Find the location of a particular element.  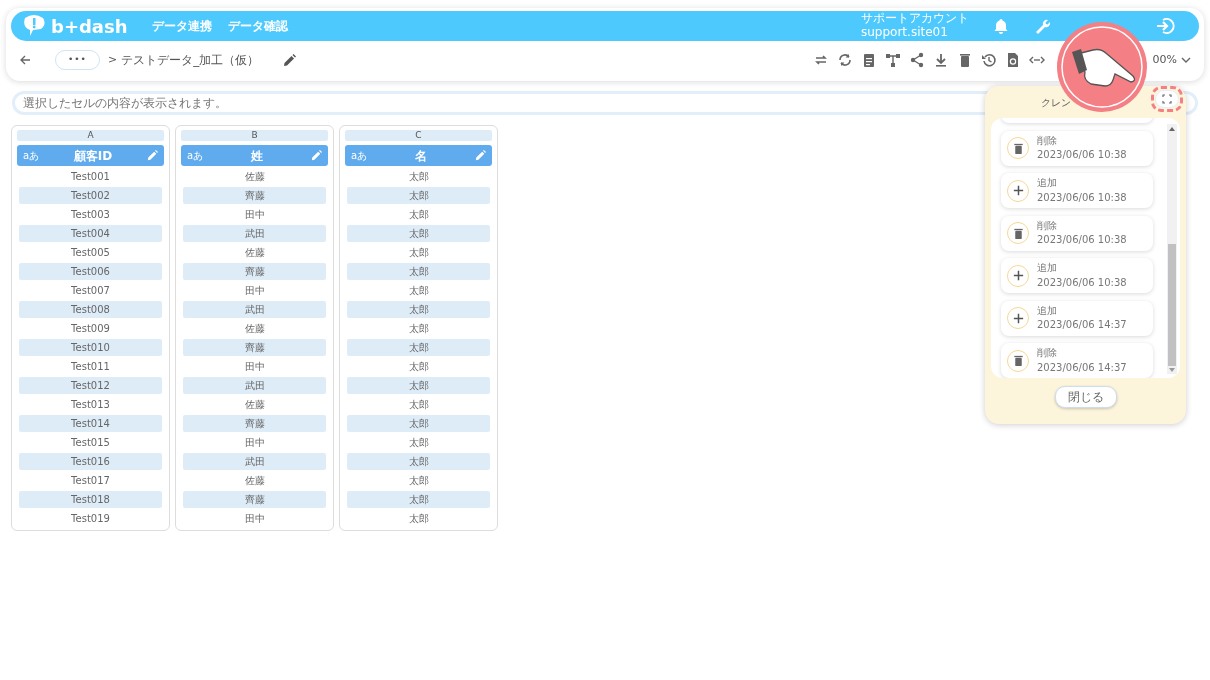

sync-icon is located at coordinates (844, 60).